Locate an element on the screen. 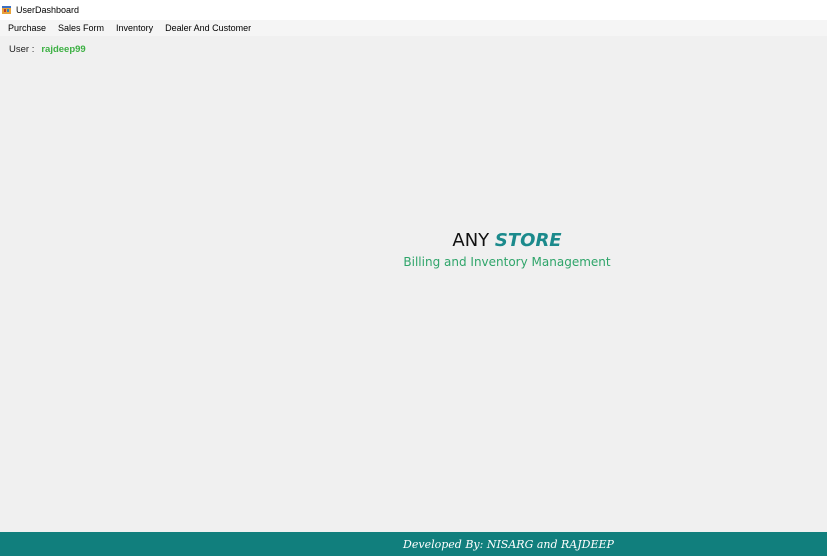 This screenshot has height=556, width=827. brand-title: ANY STORE is located at coordinates (507, 241).